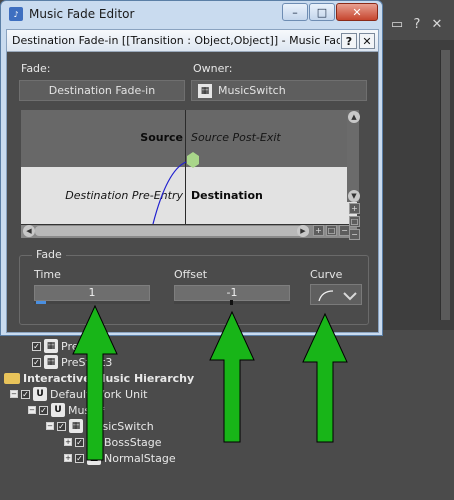  What do you see at coordinates (36, 68) in the screenshot?
I see `fade-label: Fade:` at bounding box center [36, 68].